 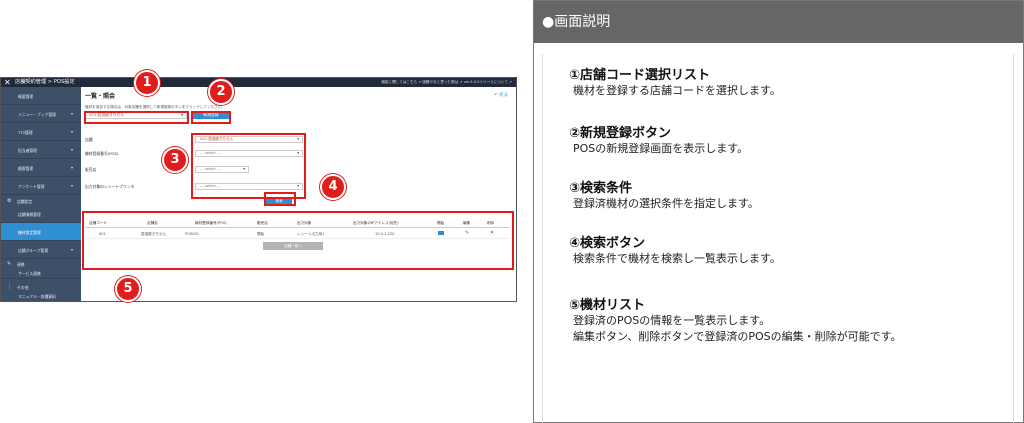 I want to click on explanation-text-1: 機材を登録する店舗コードを選択します。, so click(x=677, y=90).